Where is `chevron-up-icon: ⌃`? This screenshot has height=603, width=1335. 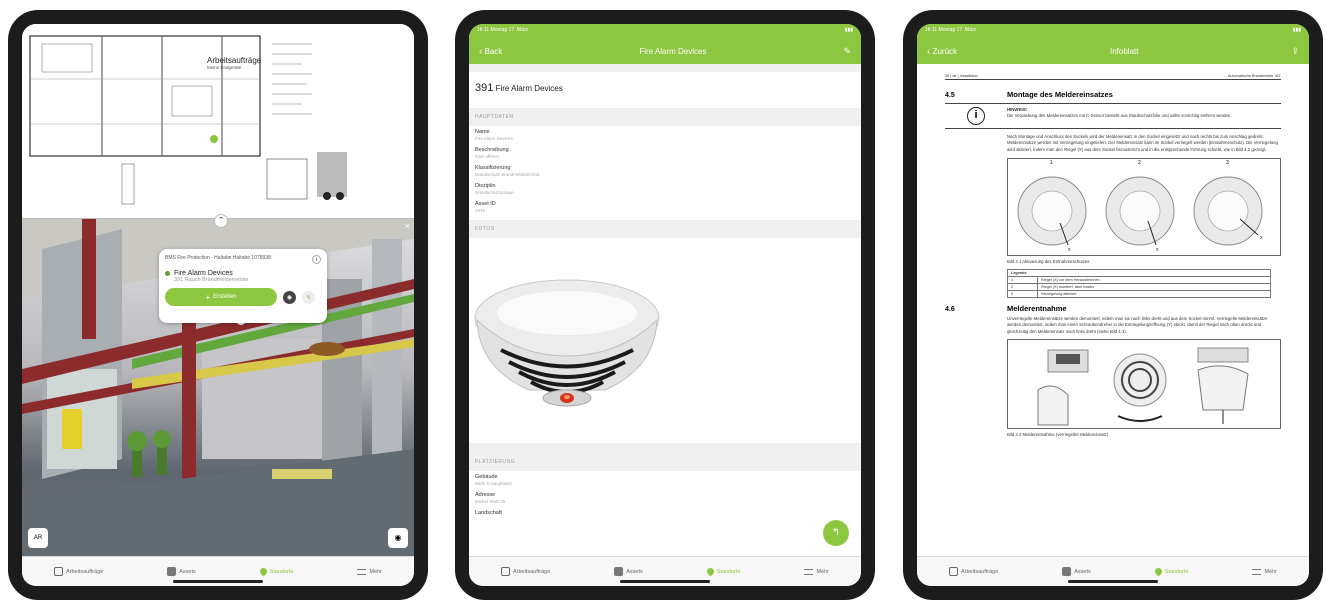 chevron-up-icon: ⌃ is located at coordinates (221, 220).